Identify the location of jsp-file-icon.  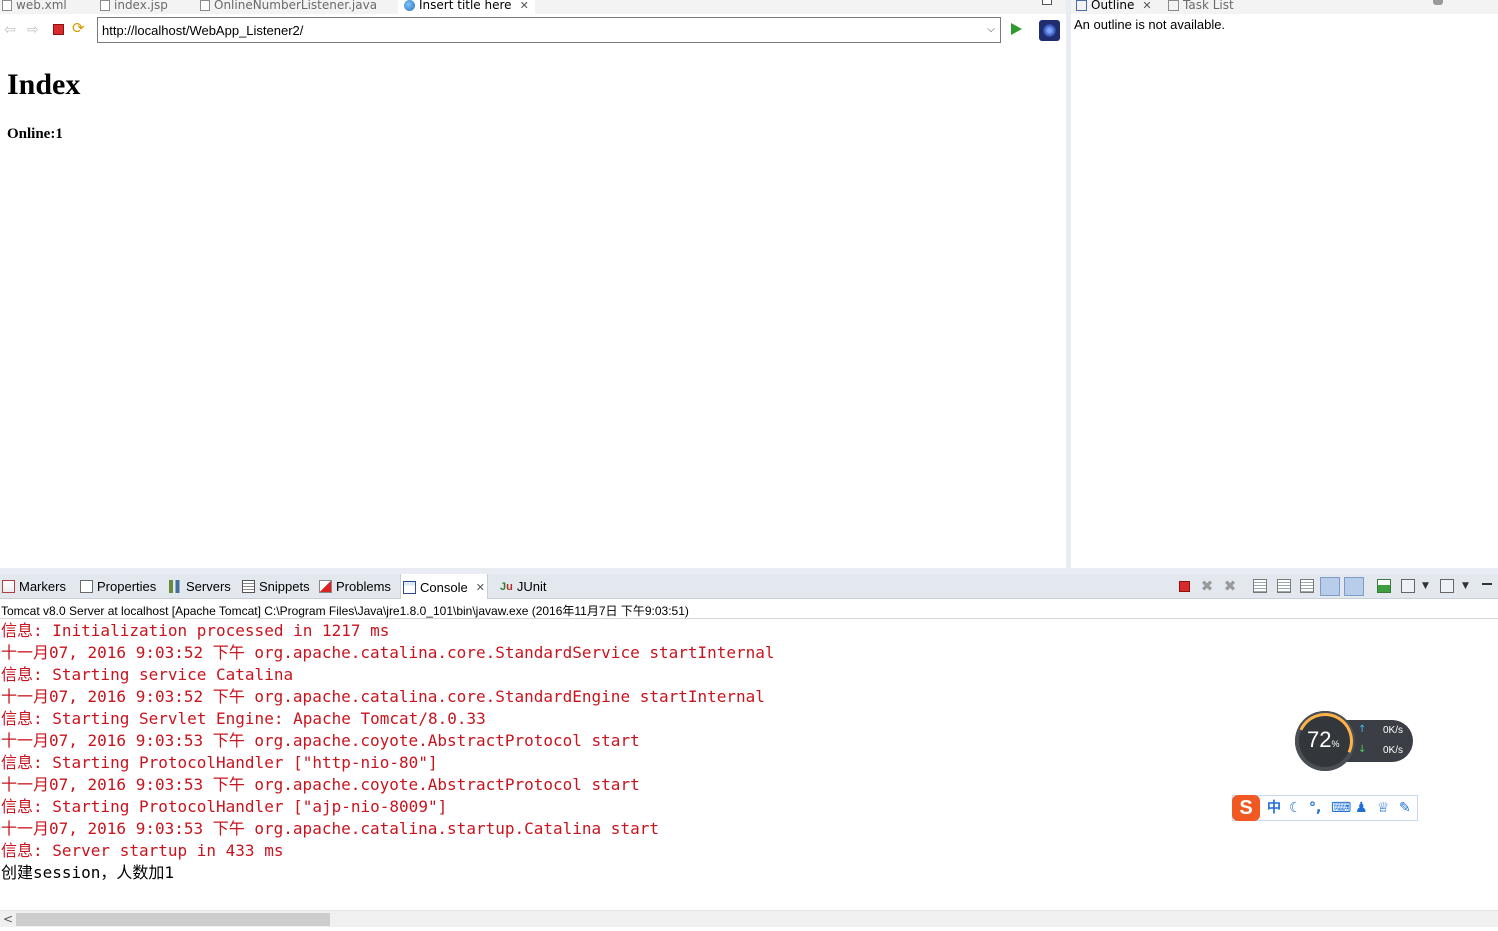
(105, 5).